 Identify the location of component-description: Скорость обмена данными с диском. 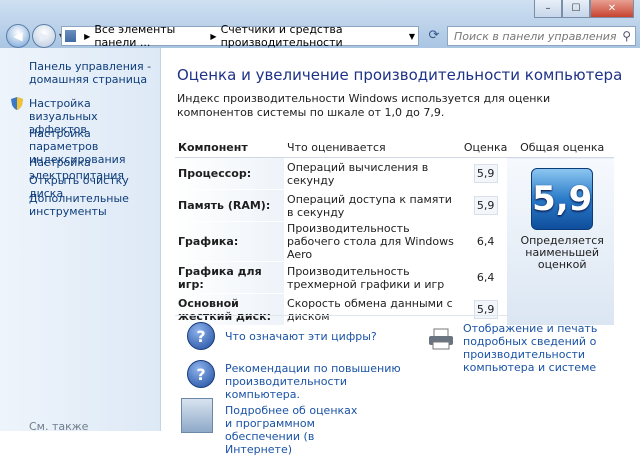
(372, 309).